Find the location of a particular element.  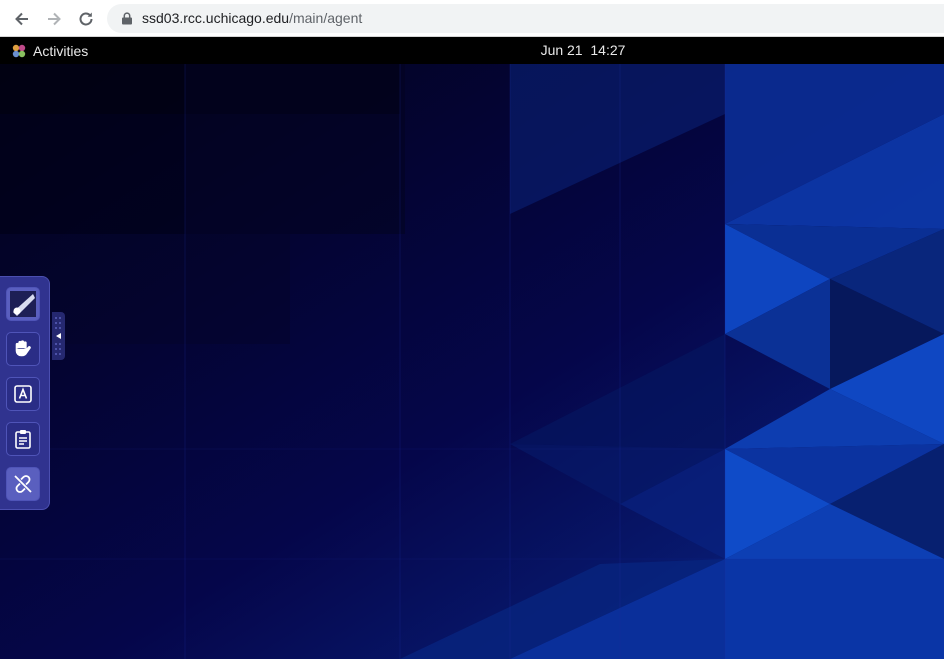

disconnect-button is located at coordinates (23, 484).